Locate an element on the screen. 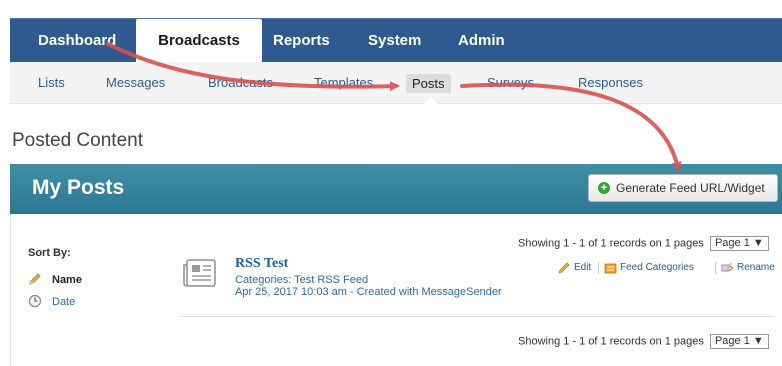 The image size is (782, 366). sort-date-label: Date is located at coordinates (64, 302).